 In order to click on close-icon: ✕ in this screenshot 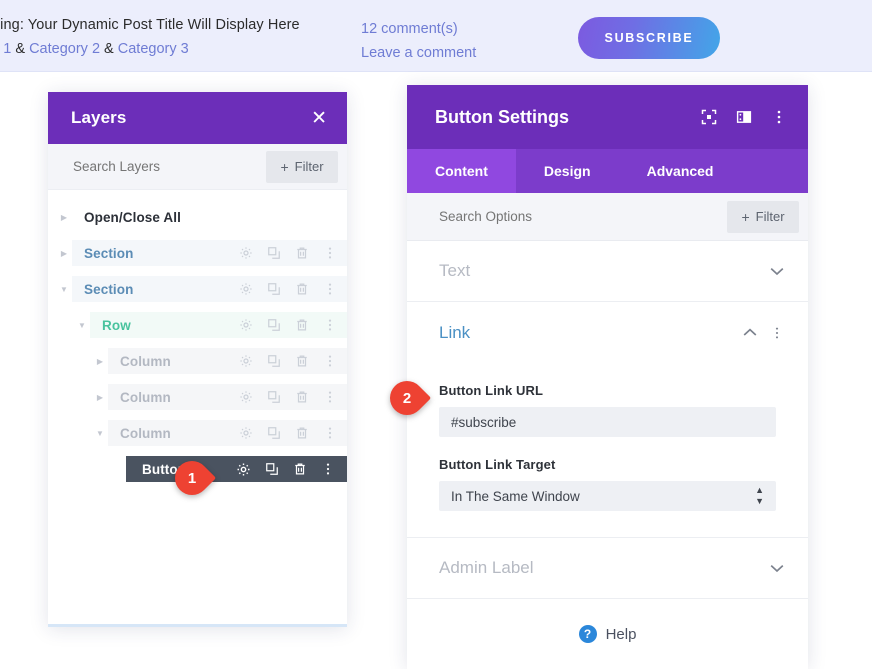, I will do `click(319, 118)`.